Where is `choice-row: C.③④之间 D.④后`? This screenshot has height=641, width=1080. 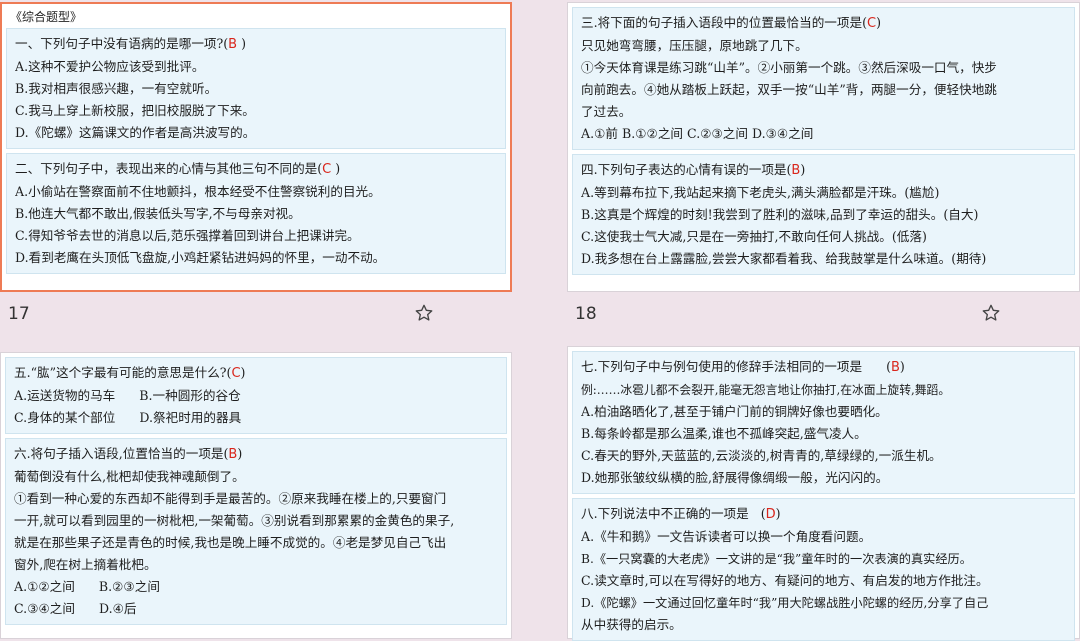 choice-row: C.③④之间 D.④后 is located at coordinates (75, 608).